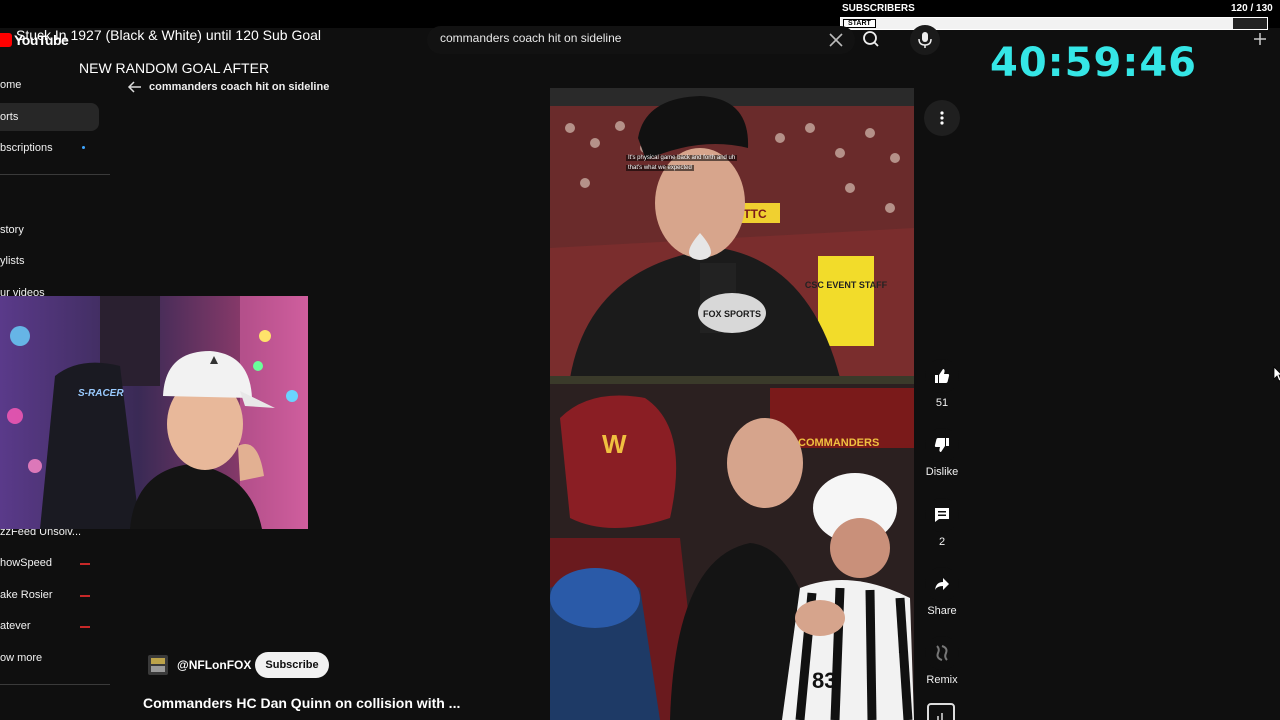 The width and height of the screenshot is (1280, 720). Describe the element at coordinates (660, 168) in the screenshot. I see `caption-line: that's what we expected` at that location.